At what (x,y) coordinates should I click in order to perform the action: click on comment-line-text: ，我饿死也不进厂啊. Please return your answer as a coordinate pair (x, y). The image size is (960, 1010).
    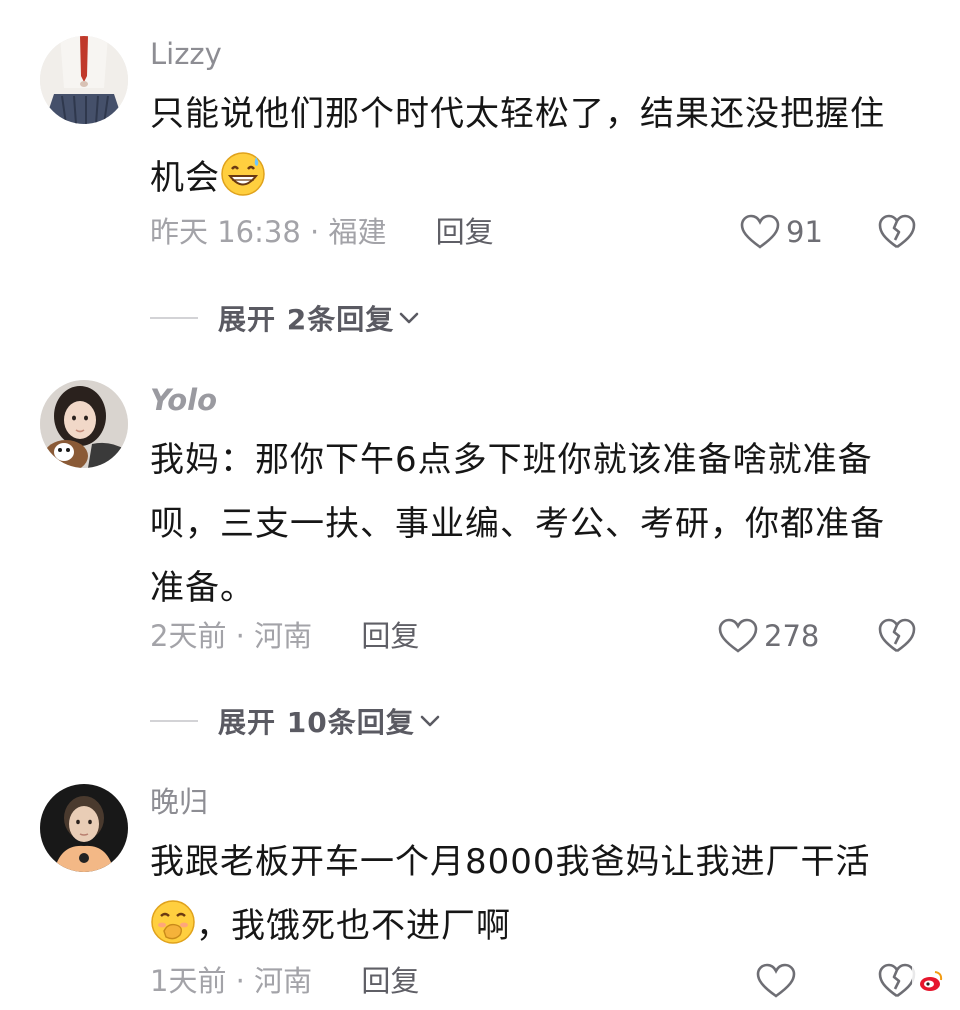
    Looking at the image, I should click on (353, 926).